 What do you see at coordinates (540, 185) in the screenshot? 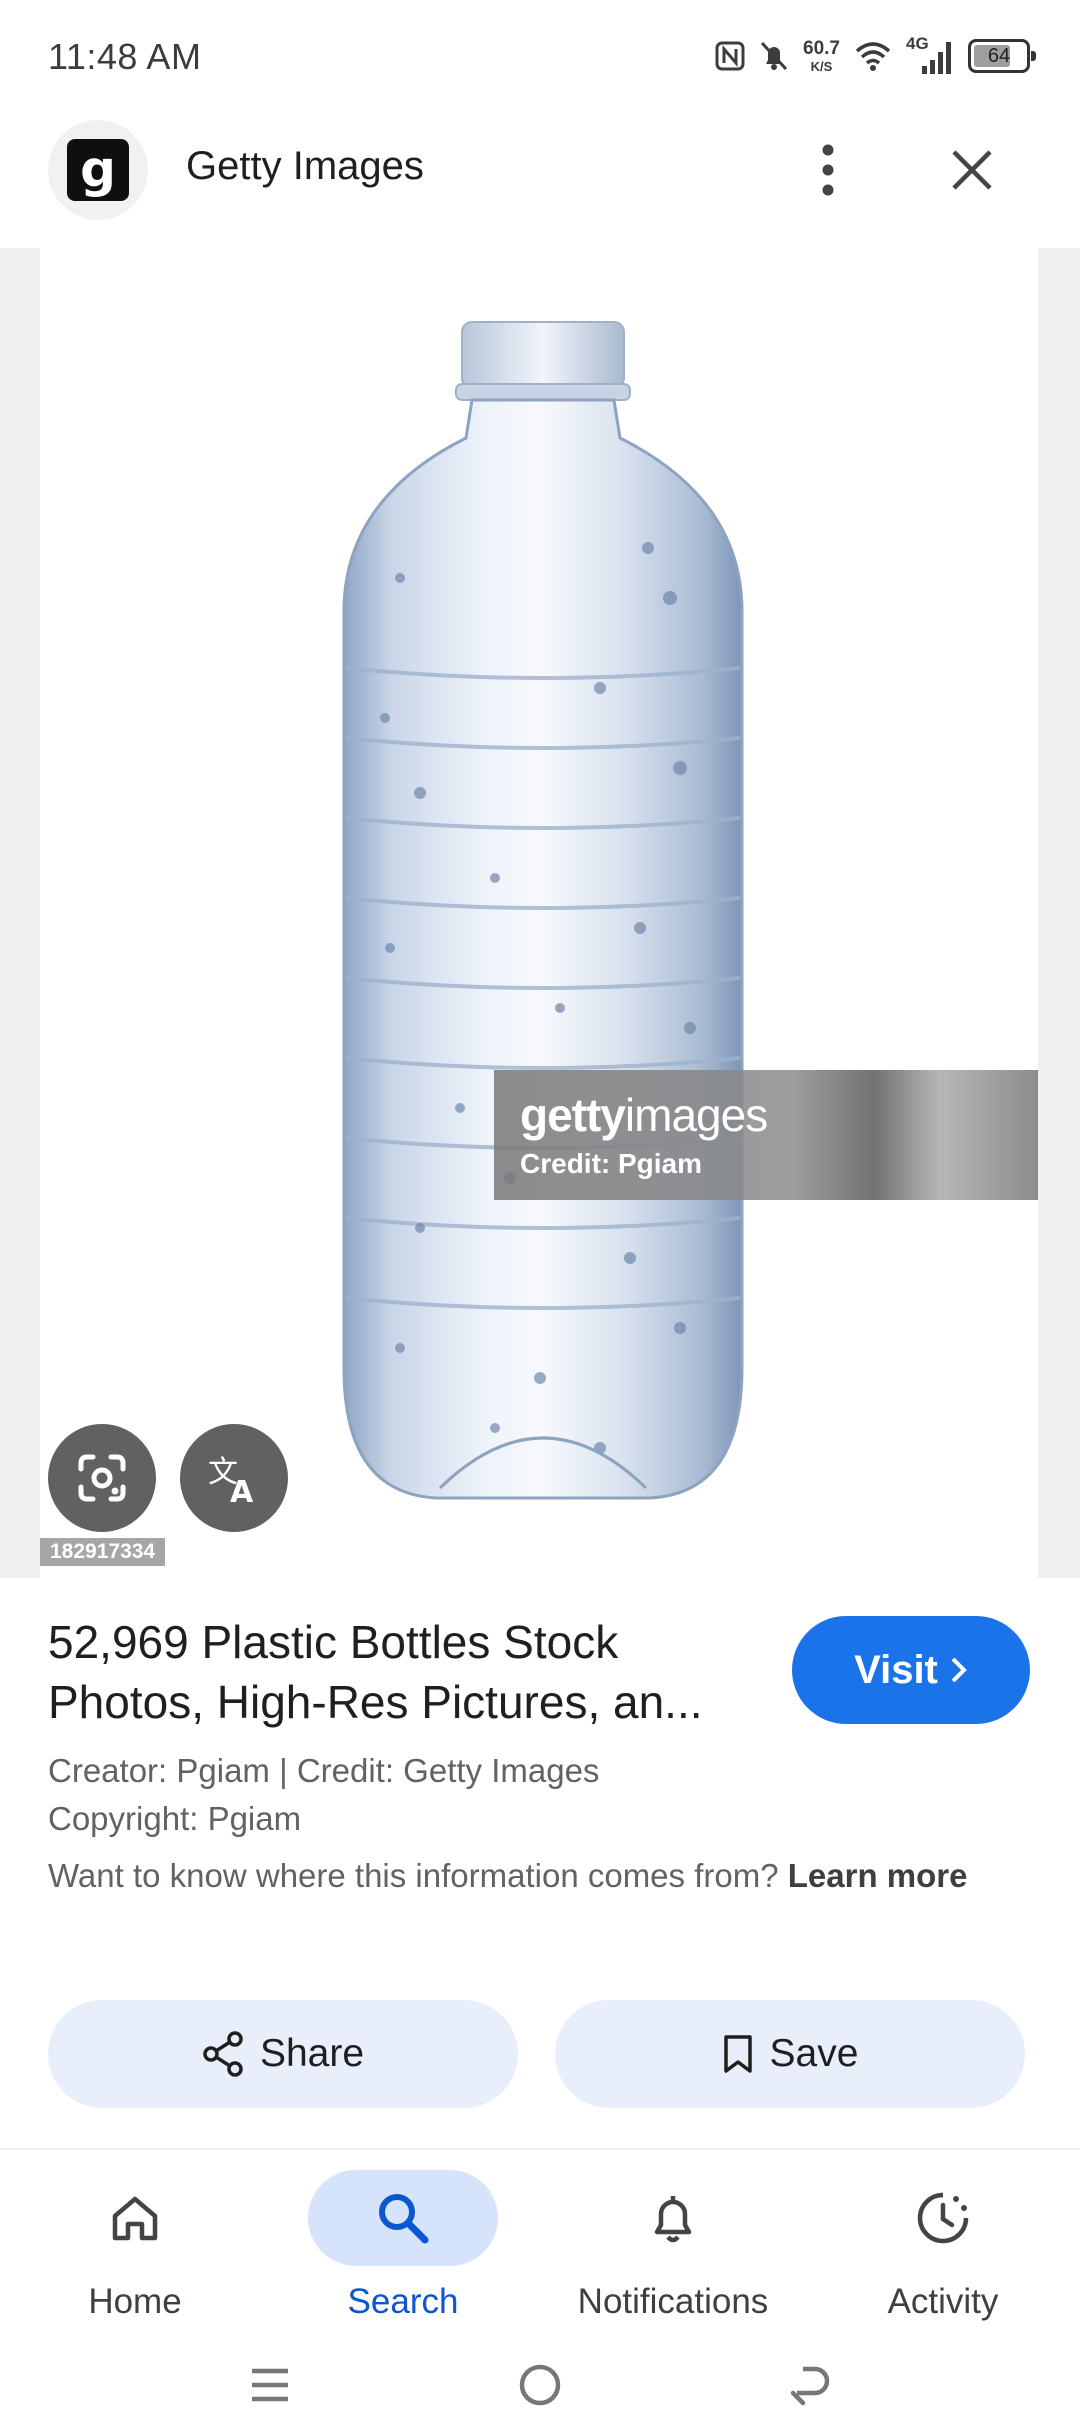
I see `viewer-header: g Getty Images` at bounding box center [540, 185].